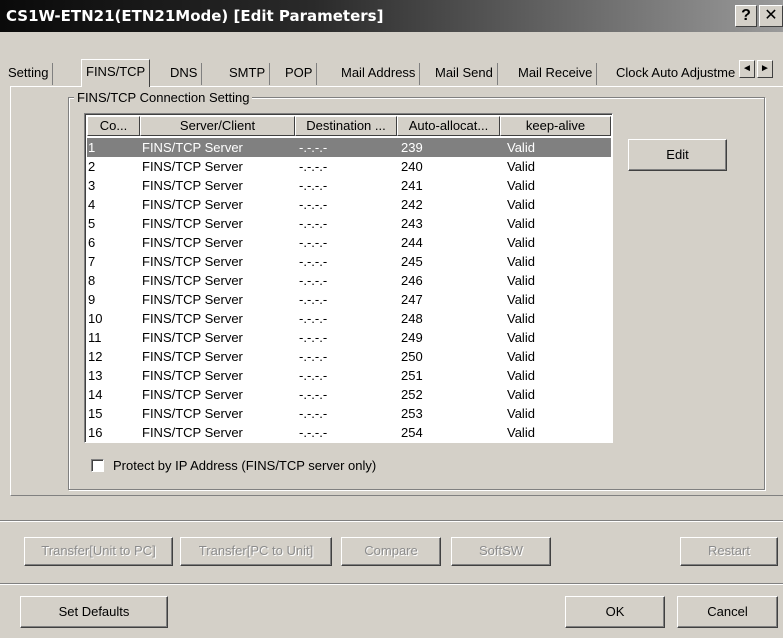 The height and width of the screenshot is (638, 783). Describe the element at coordinates (97, 465) in the screenshot. I see `protect-by-ip-checkbox` at that location.